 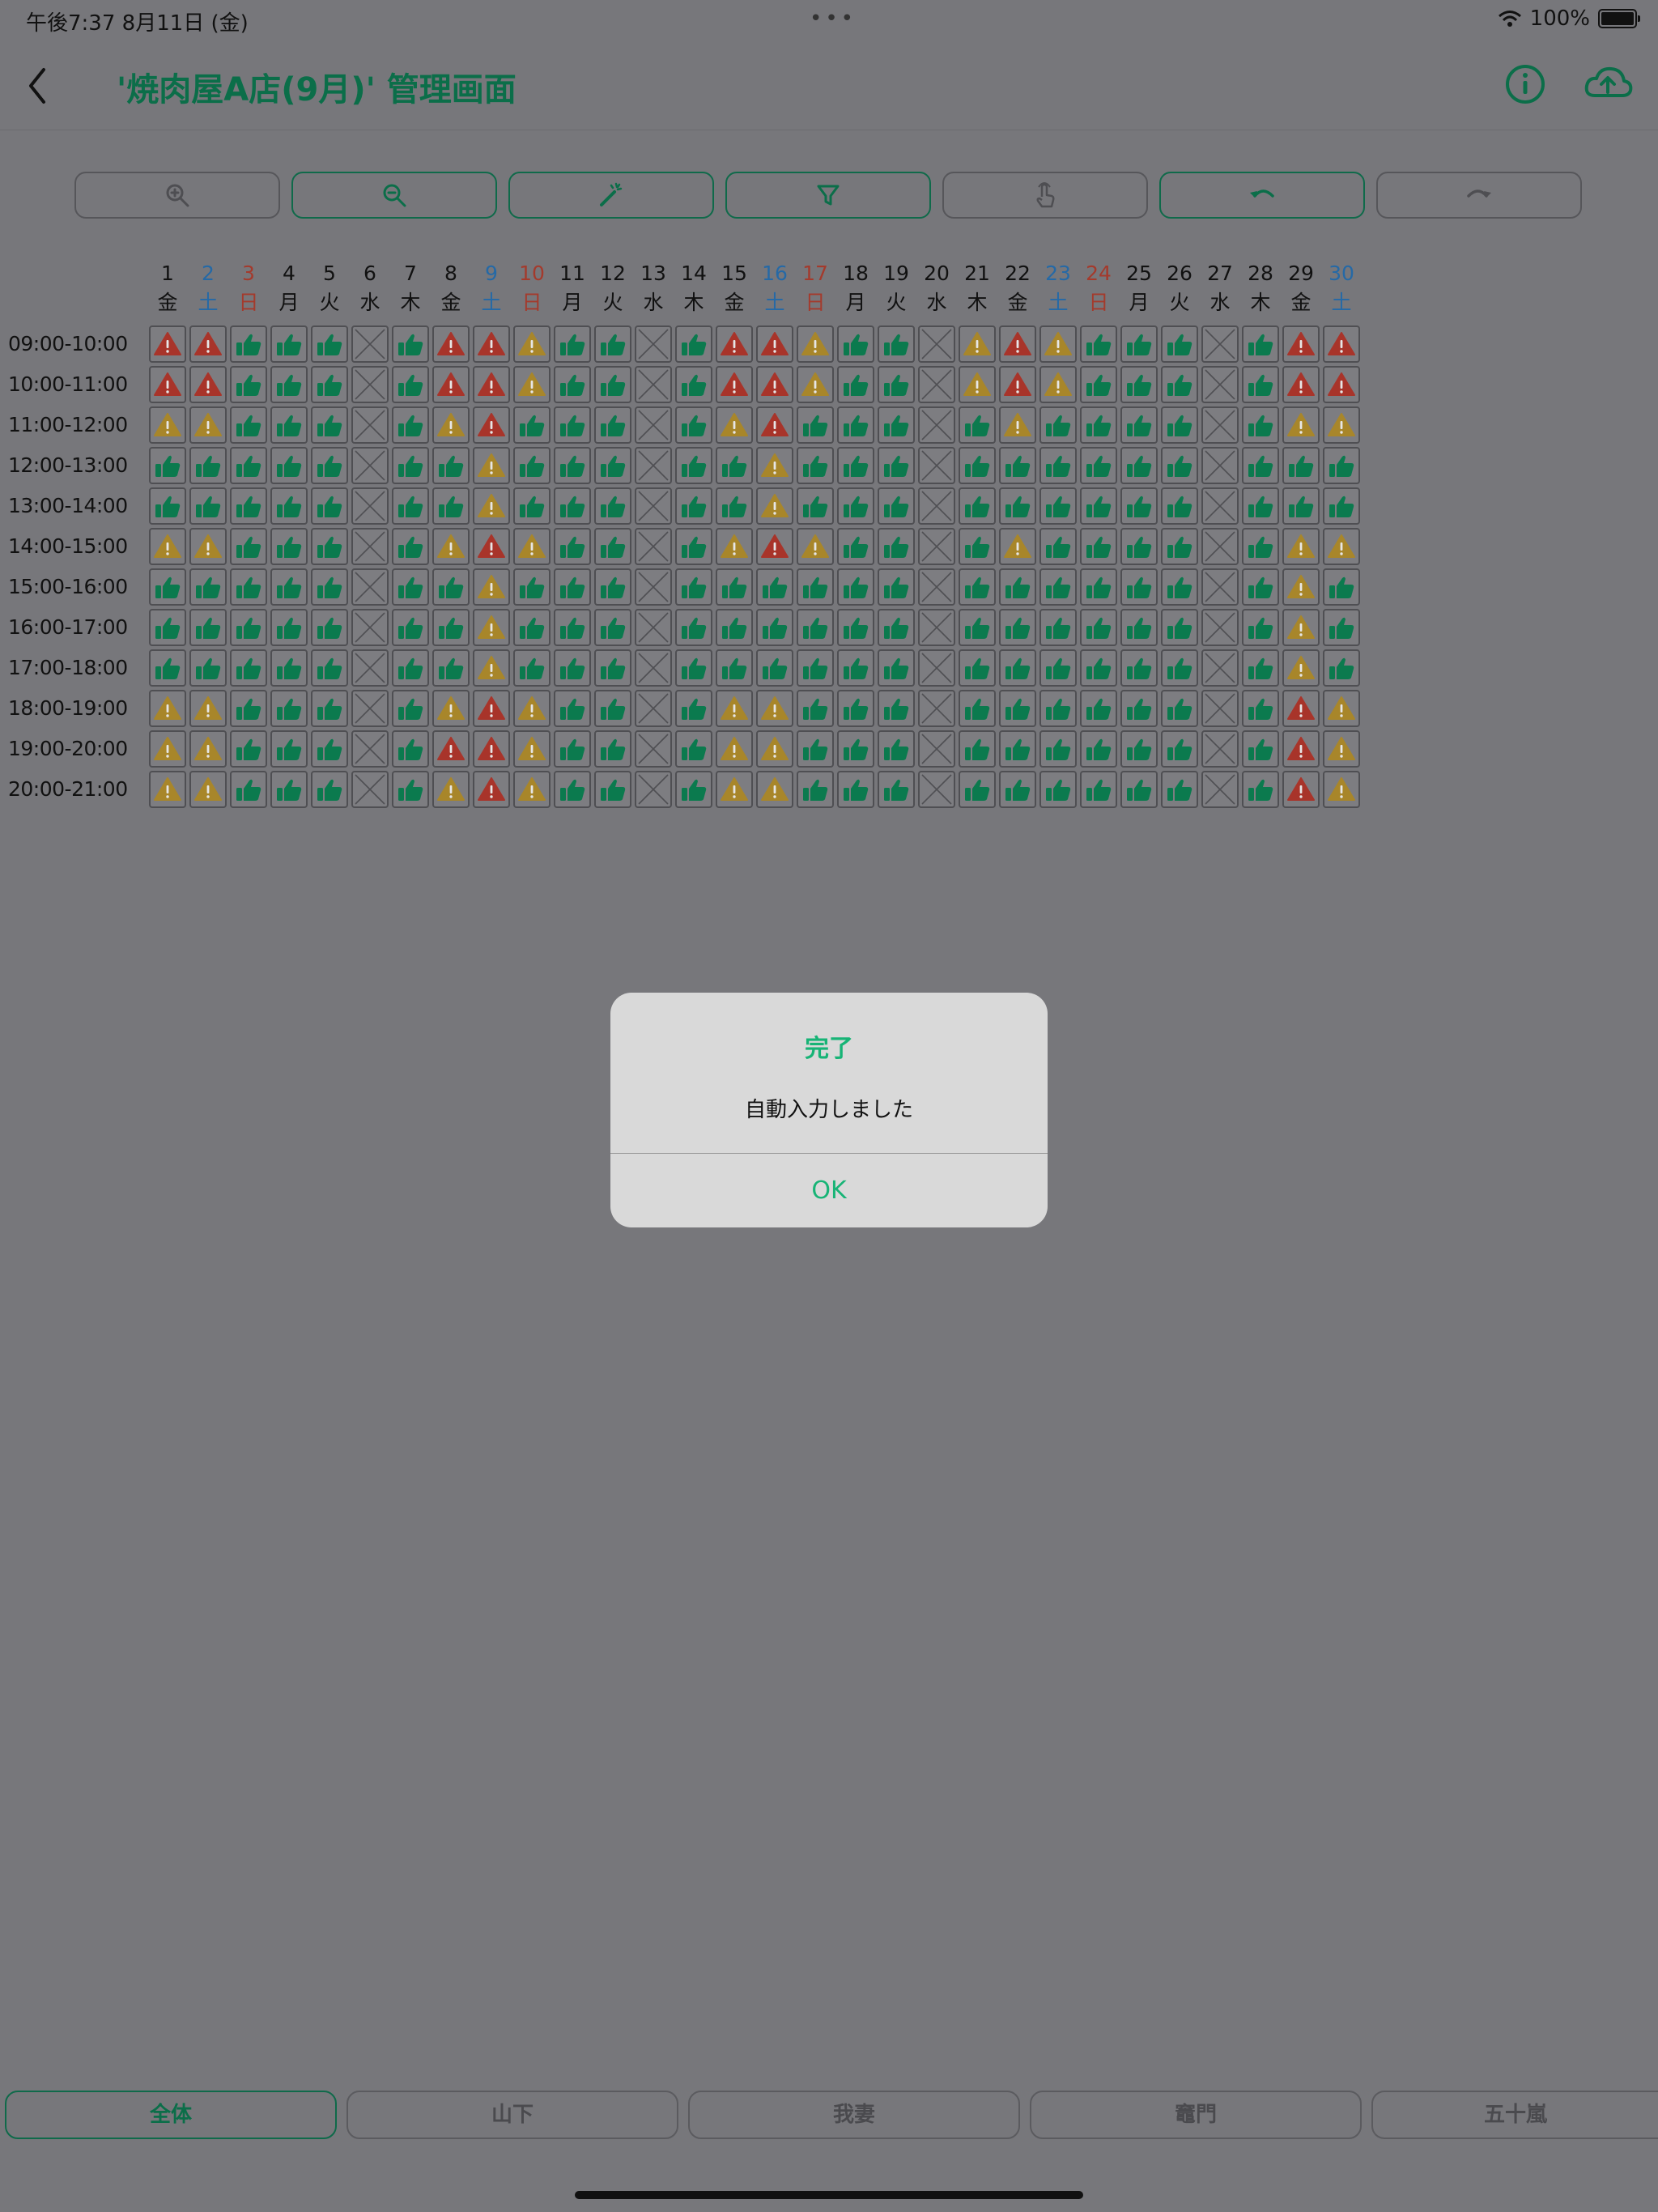 What do you see at coordinates (1525, 84) in the screenshot?
I see `info-circle-icon` at bounding box center [1525, 84].